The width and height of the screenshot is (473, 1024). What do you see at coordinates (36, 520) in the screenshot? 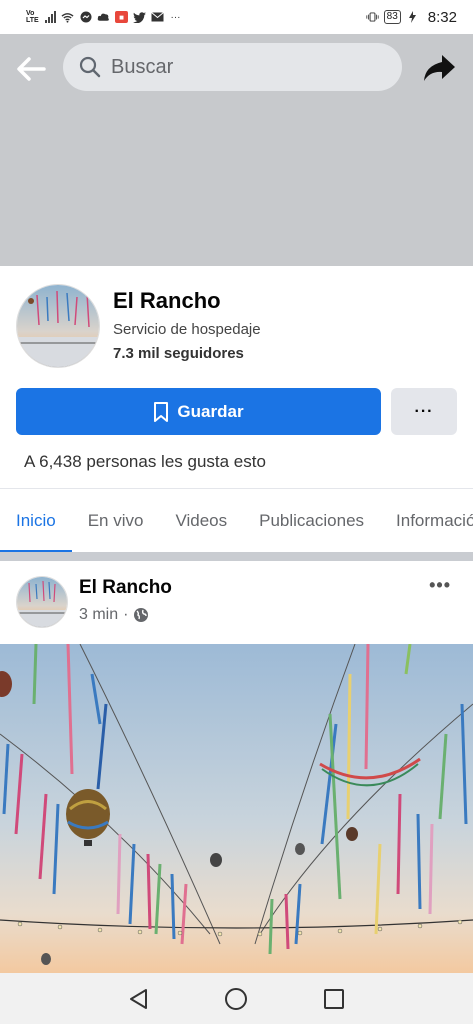
I see `tab-inicio: Inicio` at bounding box center [36, 520].